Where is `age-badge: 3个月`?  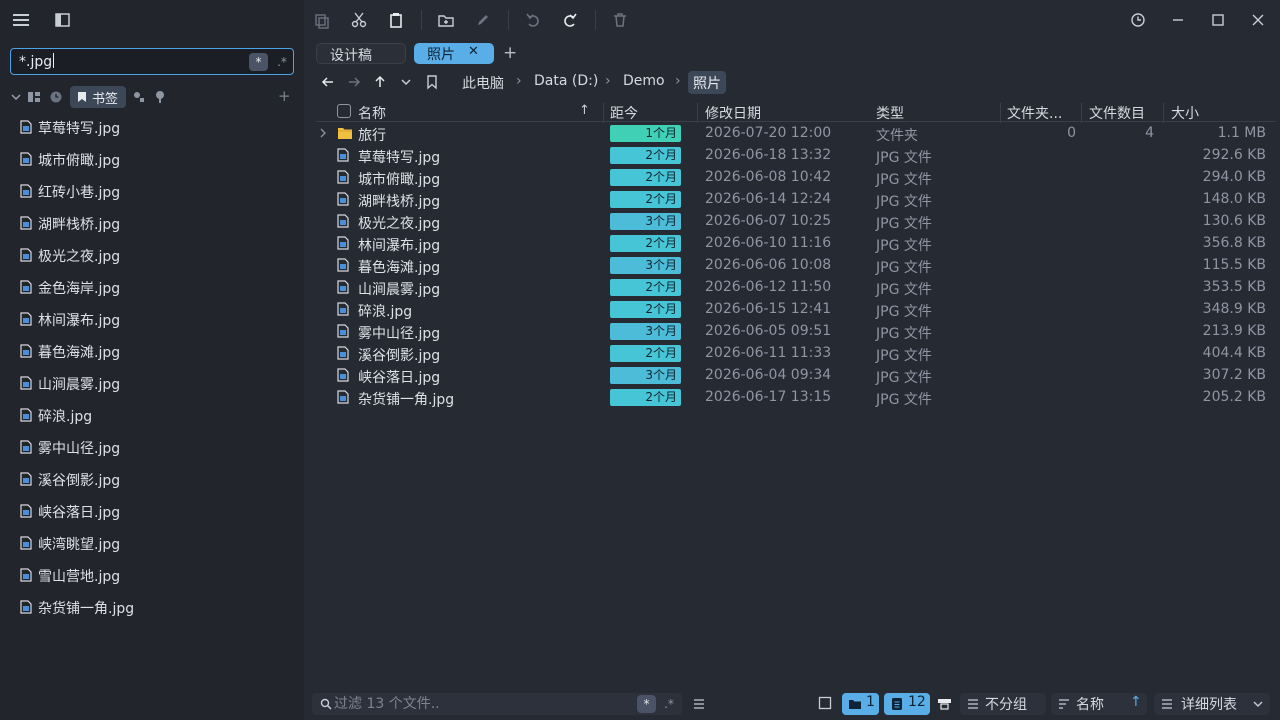 age-badge: 3个月 is located at coordinates (645, 221).